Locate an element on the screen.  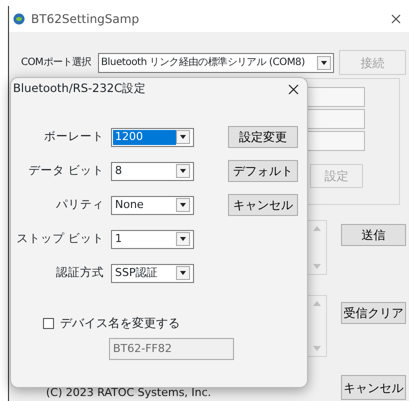
field-label: ストップ ビット is located at coordinates (59, 239).